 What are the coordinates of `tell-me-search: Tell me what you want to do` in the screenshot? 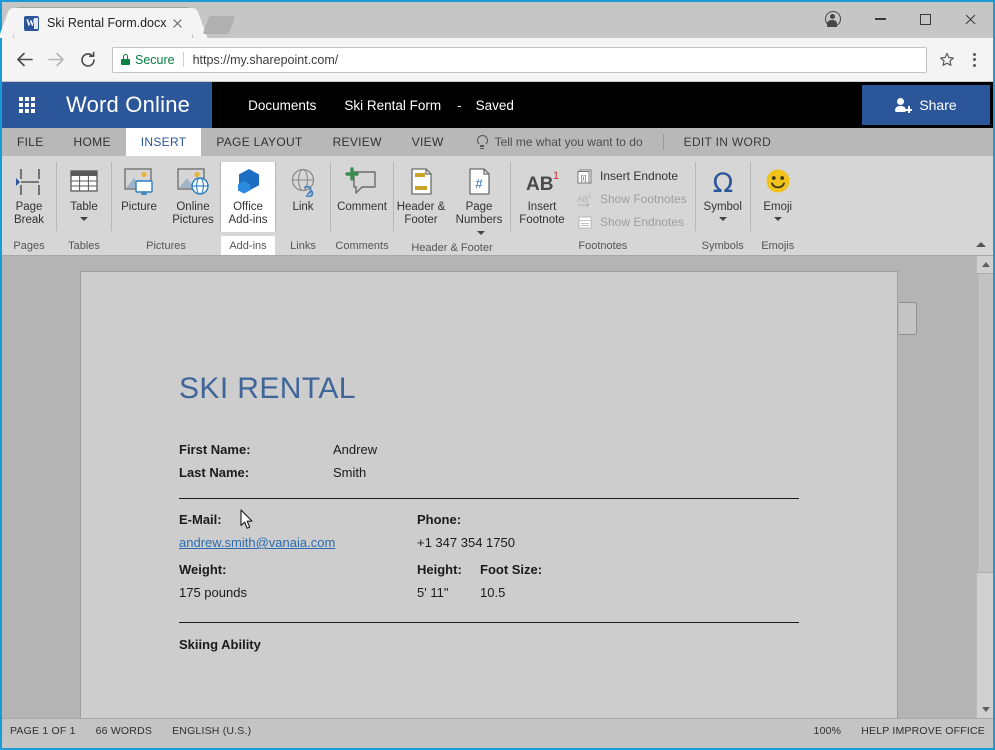 It's located at (558, 142).